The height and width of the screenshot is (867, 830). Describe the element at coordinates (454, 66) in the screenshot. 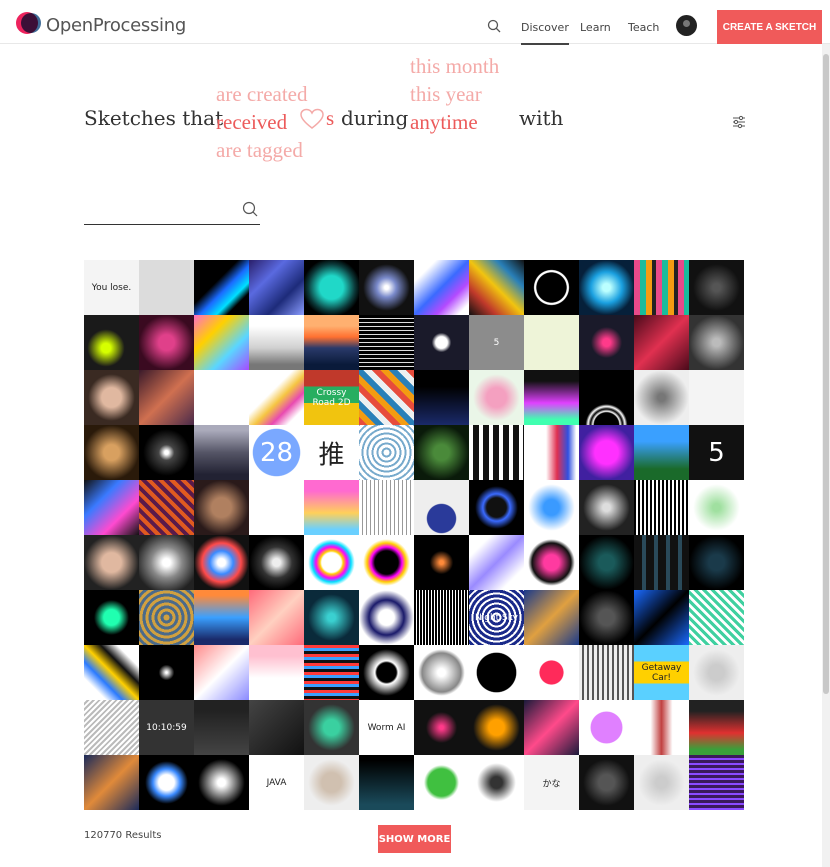

I see `time-option-month: this month` at that location.